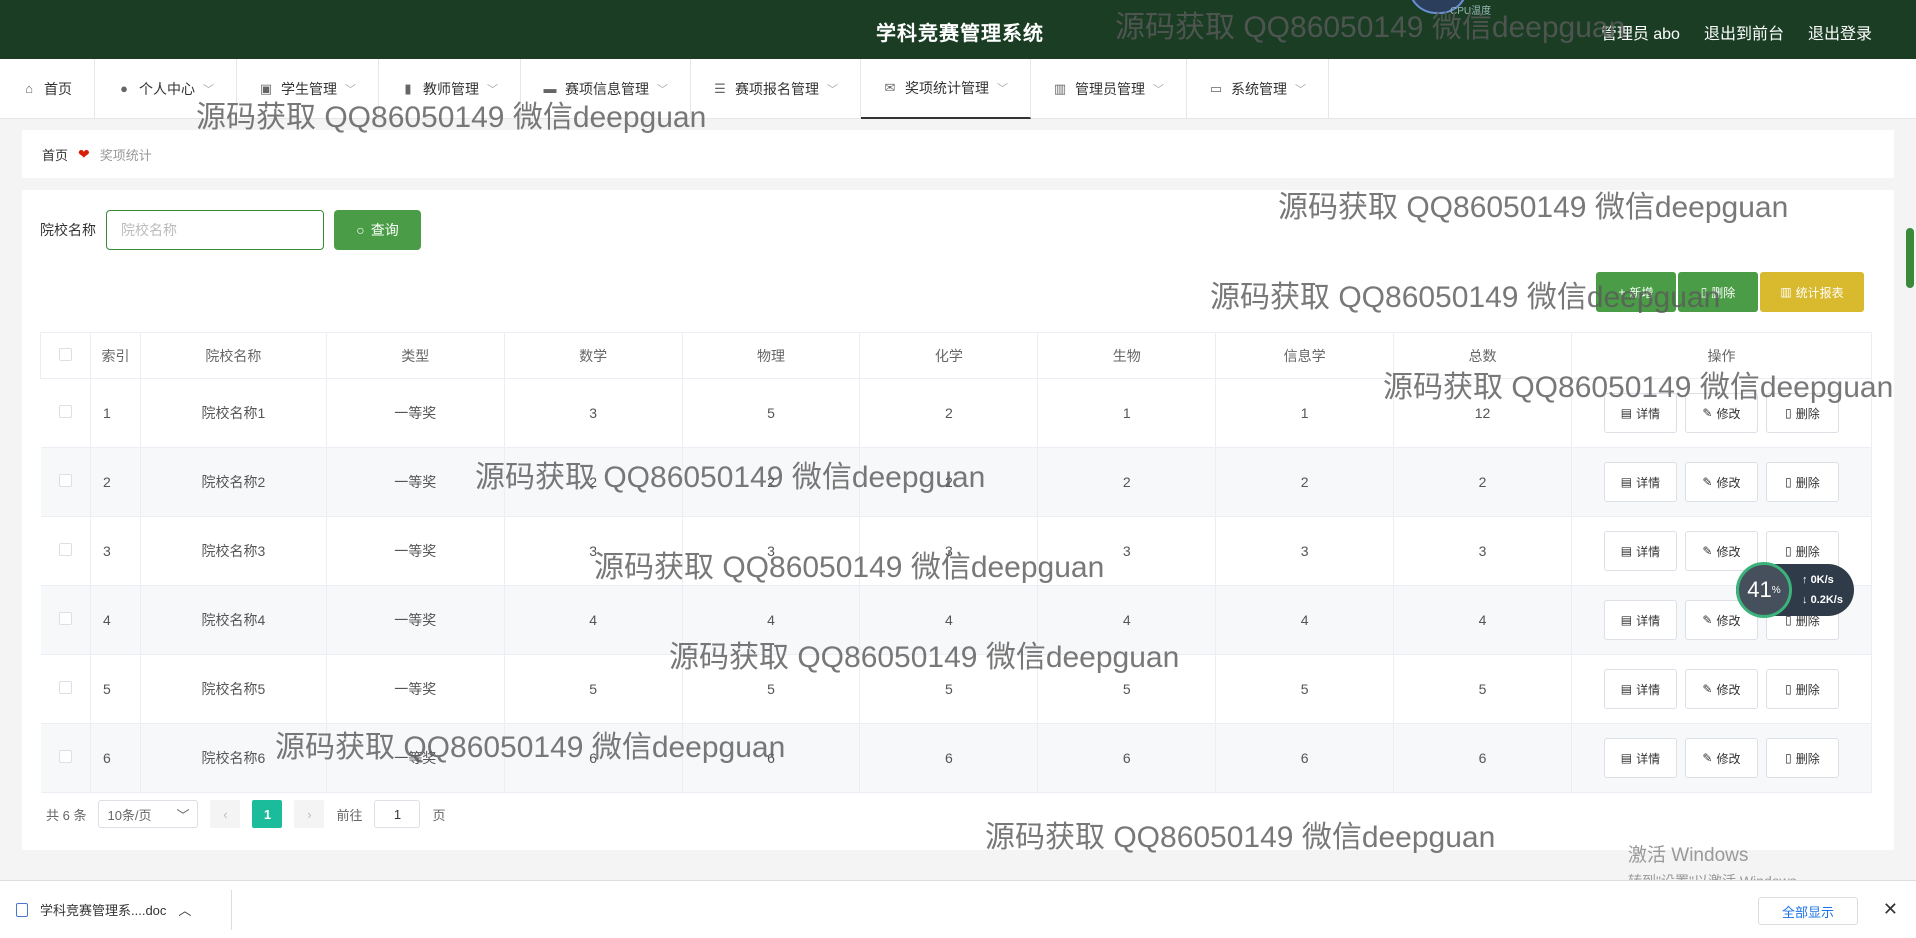 This screenshot has width=1916, height=938. I want to click on nav-system: ▭ 系统管理 ﹀, so click(1258, 89).